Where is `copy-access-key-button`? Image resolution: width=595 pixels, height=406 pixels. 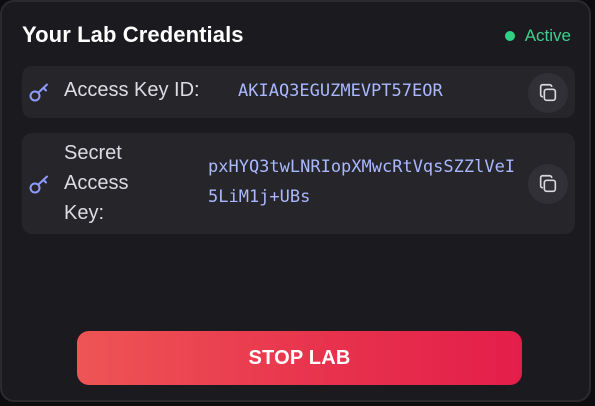 copy-access-key-button is located at coordinates (548, 93).